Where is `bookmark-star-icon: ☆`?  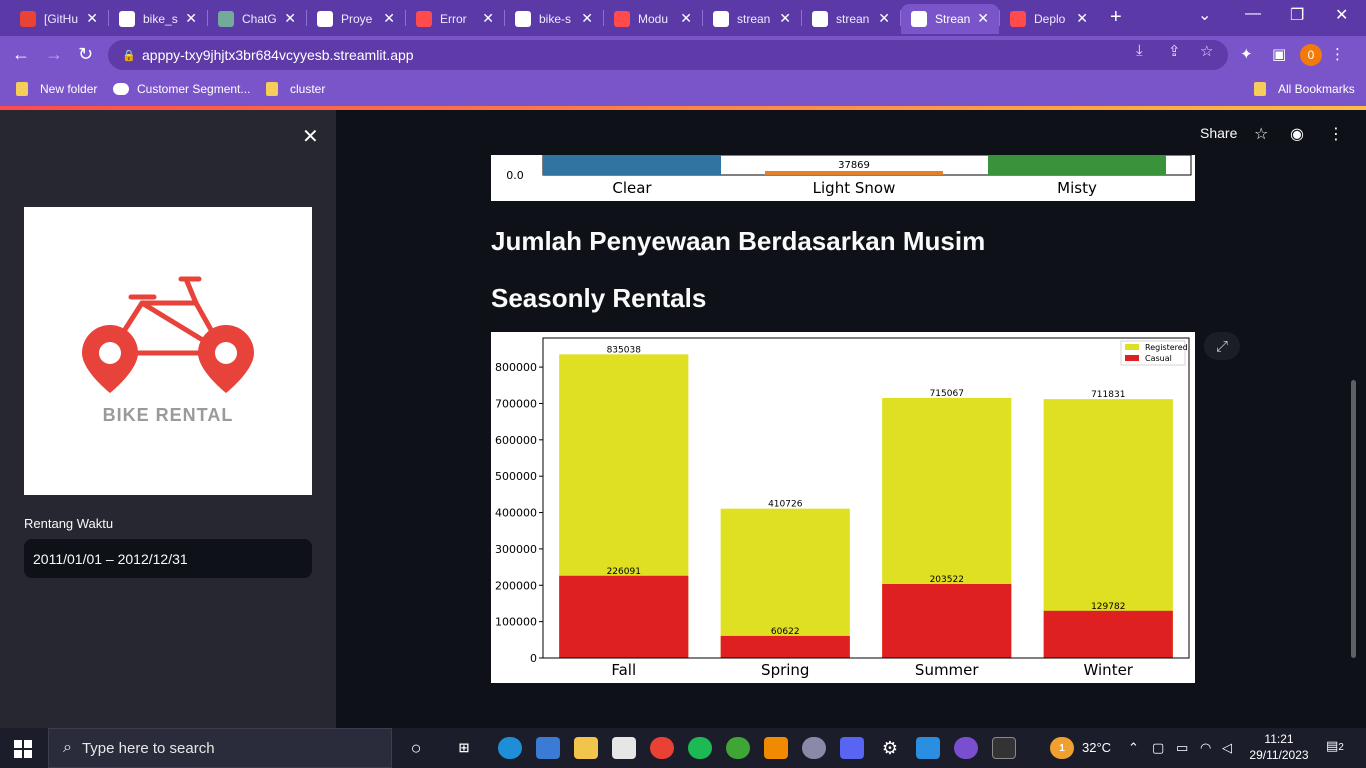 bookmark-star-icon: ☆ is located at coordinates (1206, 51).